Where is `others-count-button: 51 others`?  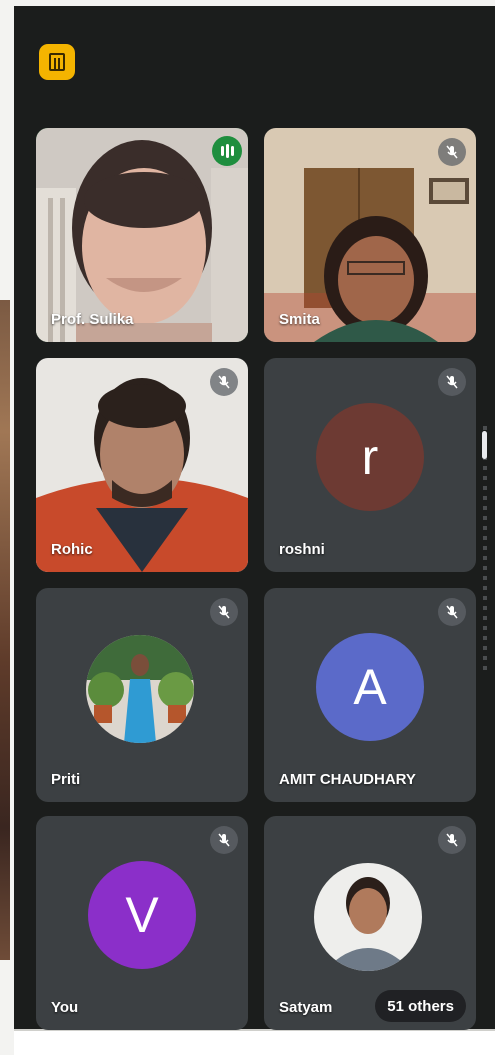 others-count-button: 51 others is located at coordinates (420, 1006).